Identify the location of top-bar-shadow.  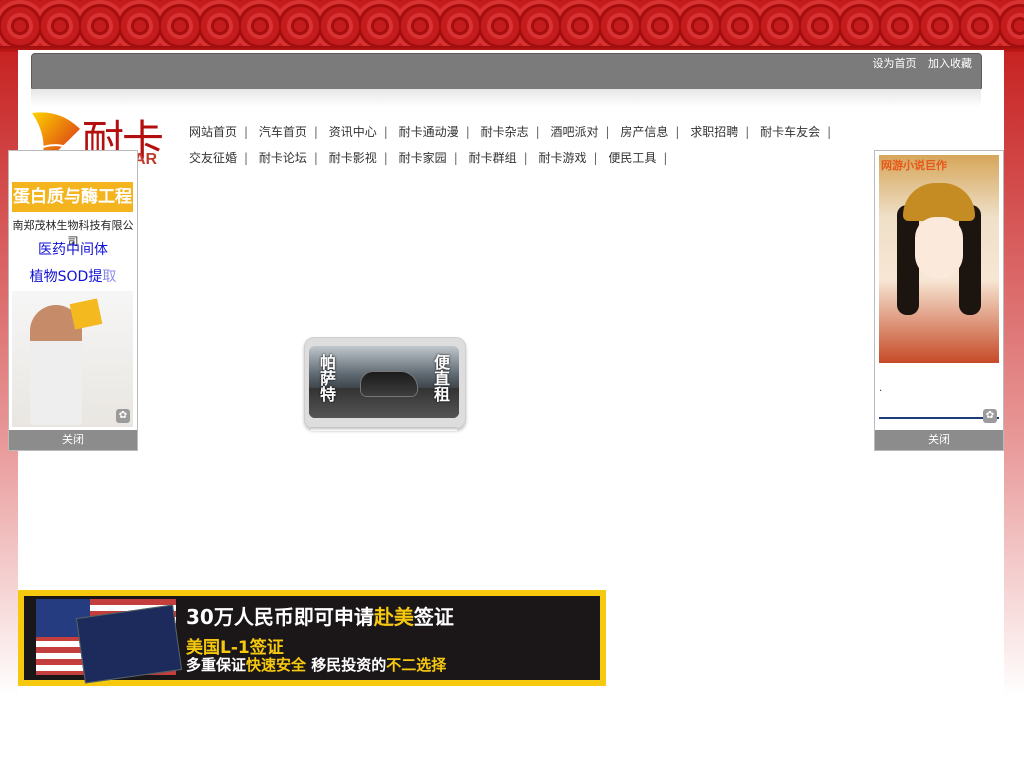
(506, 98).